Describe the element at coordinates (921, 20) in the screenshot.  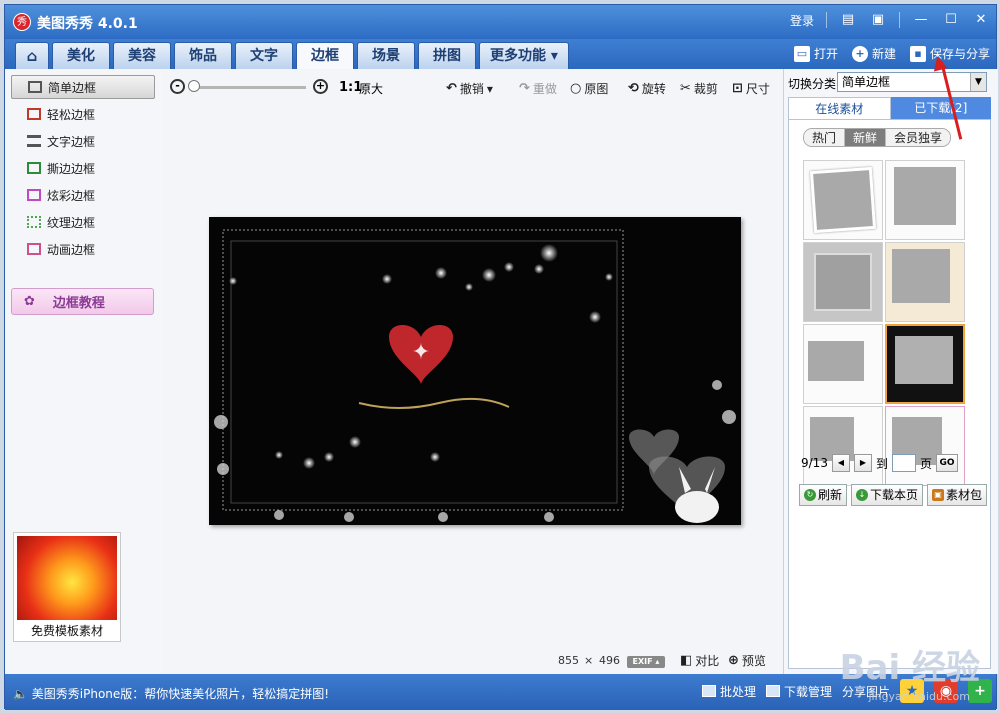
I see `minimize-icon: —` at that location.